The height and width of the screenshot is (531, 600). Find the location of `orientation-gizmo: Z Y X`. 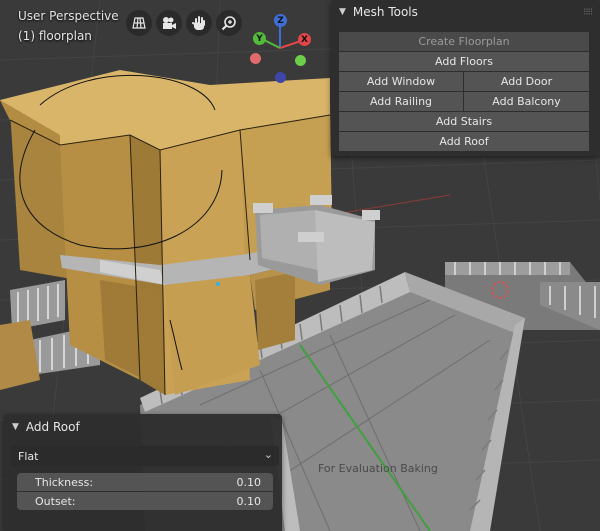

orientation-gizmo: Z Y X is located at coordinates (282, 48).